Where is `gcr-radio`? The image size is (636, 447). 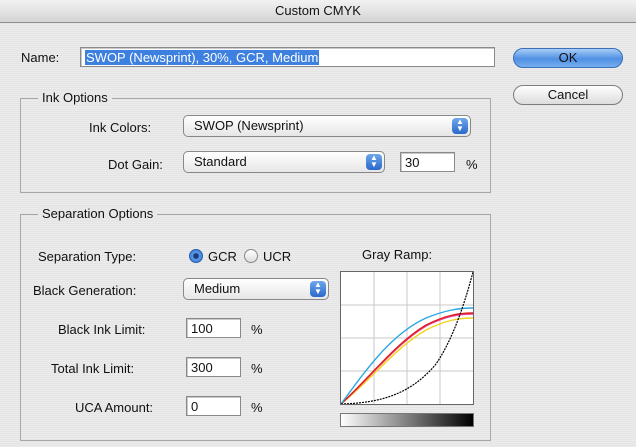
gcr-radio is located at coordinates (196, 256).